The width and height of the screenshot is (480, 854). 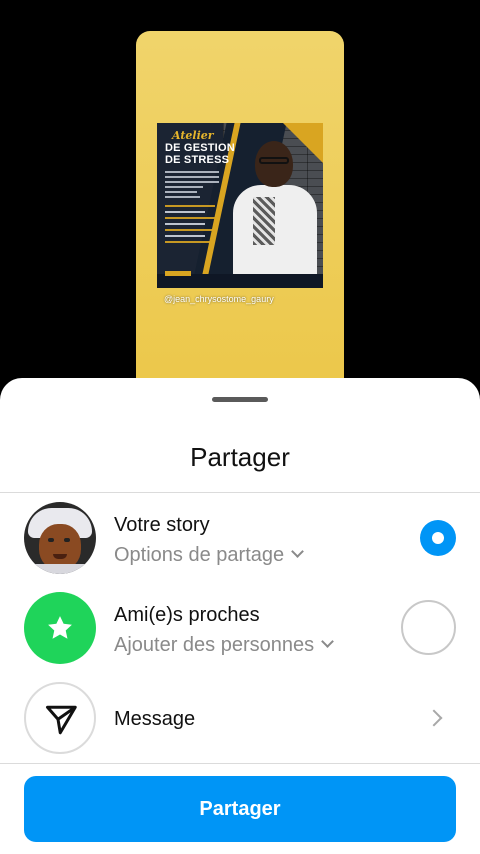 I want to click on sheet-title: Partager, so click(x=240, y=457).